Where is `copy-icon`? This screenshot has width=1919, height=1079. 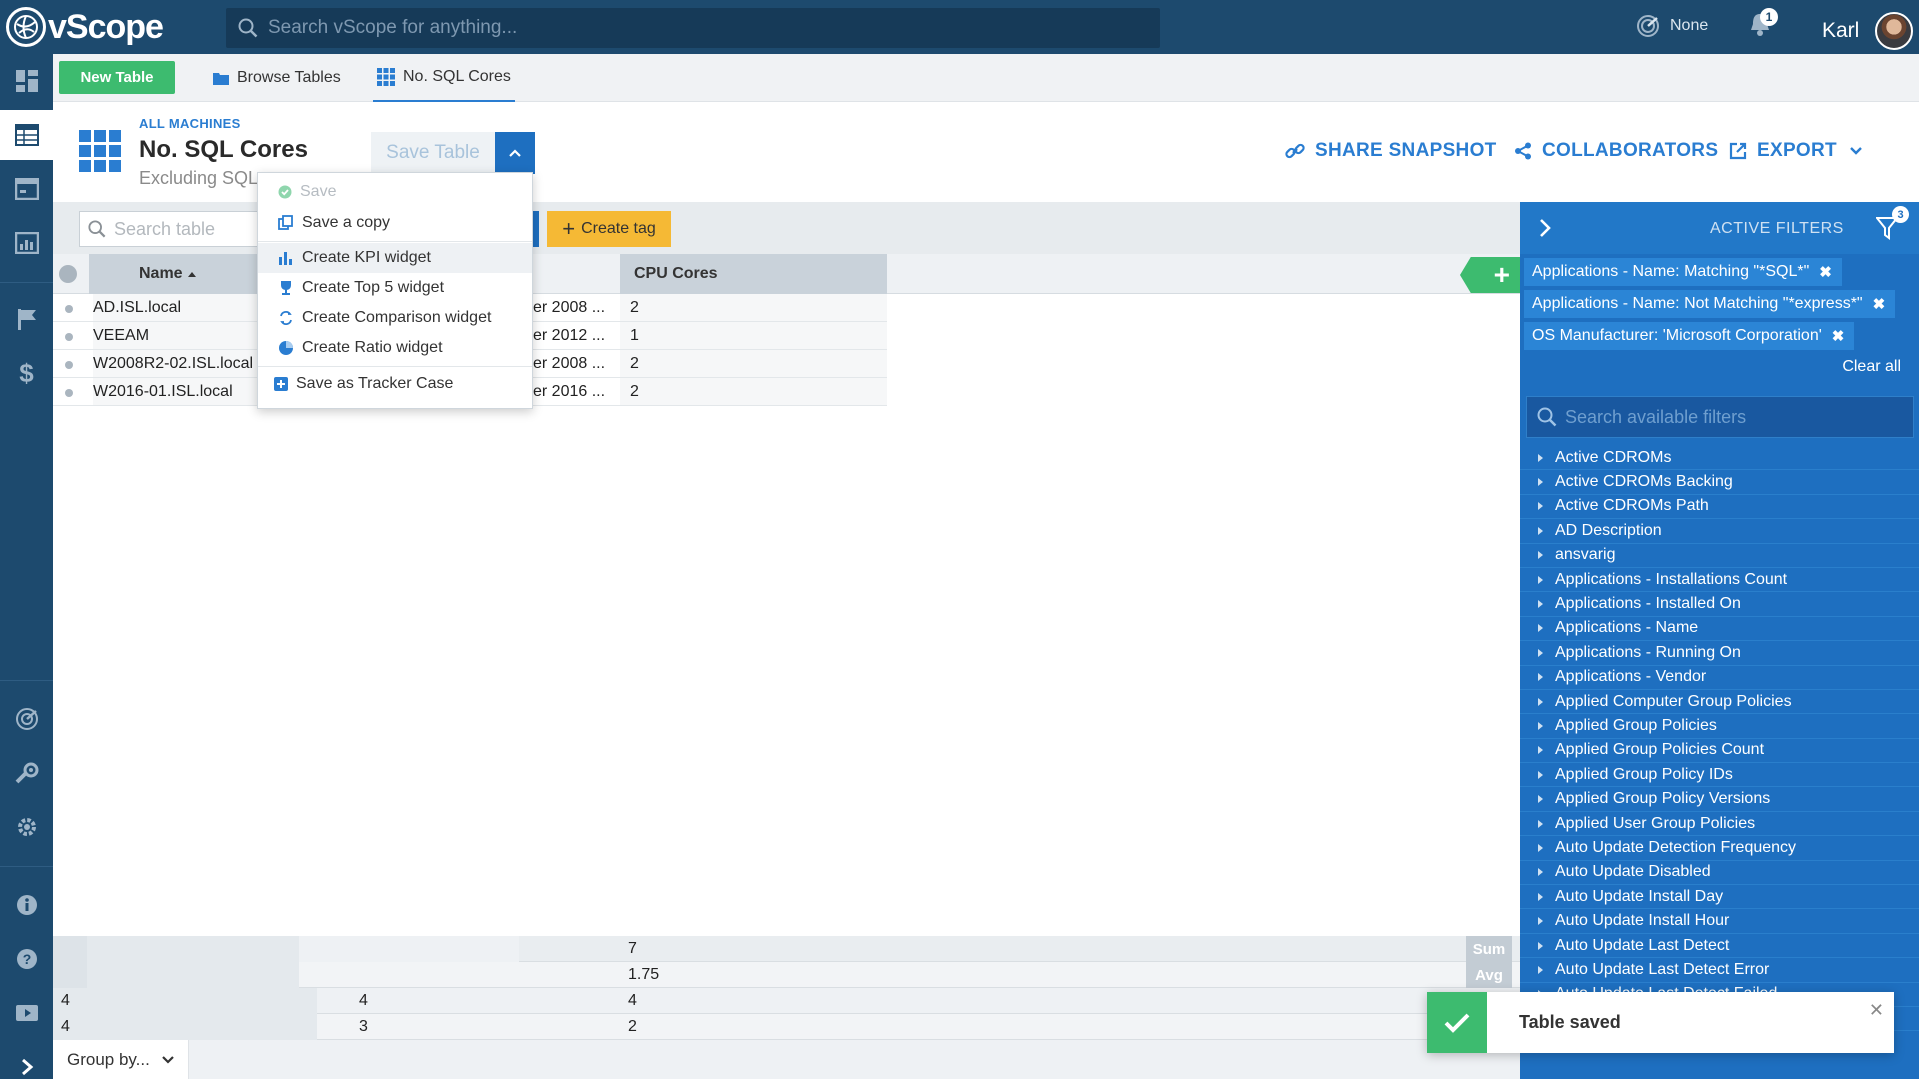 copy-icon is located at coordinates (285, 222).